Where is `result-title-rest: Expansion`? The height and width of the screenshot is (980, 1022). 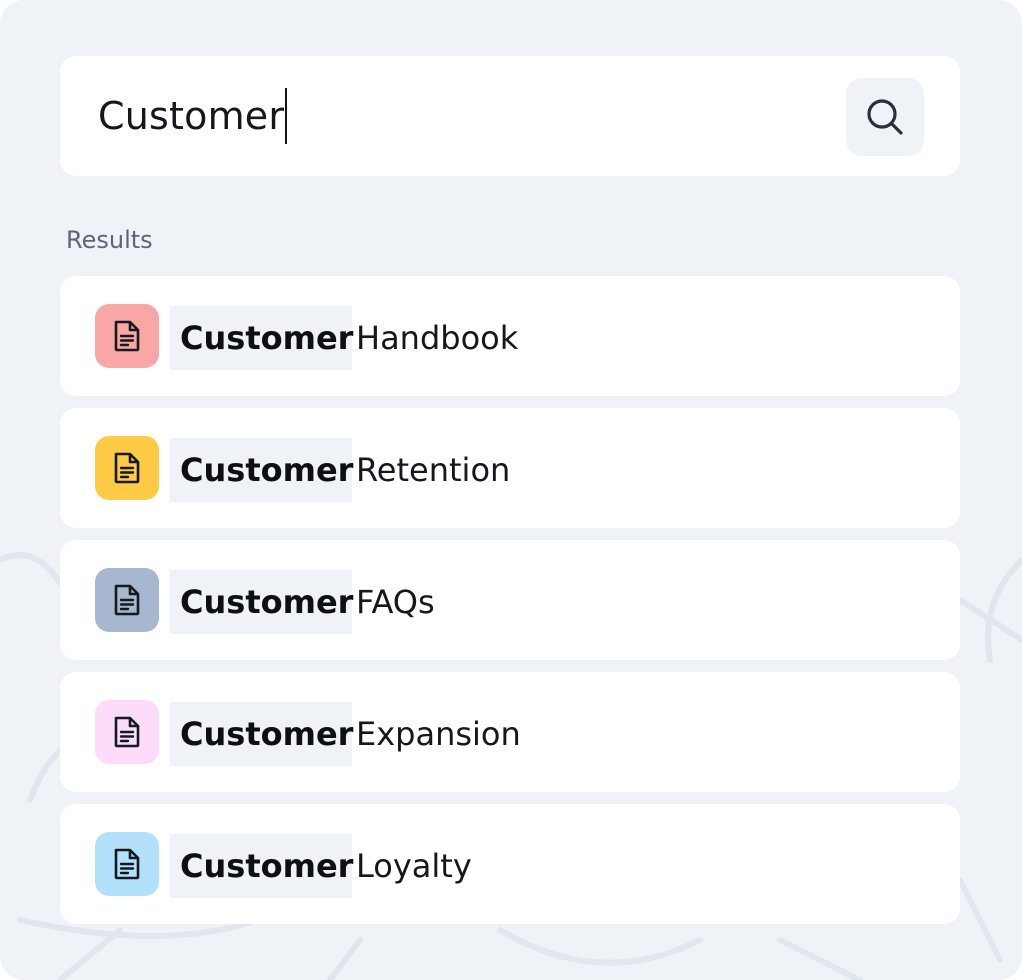
result-title-rest: Expansion is located at coordinates (438, 734).